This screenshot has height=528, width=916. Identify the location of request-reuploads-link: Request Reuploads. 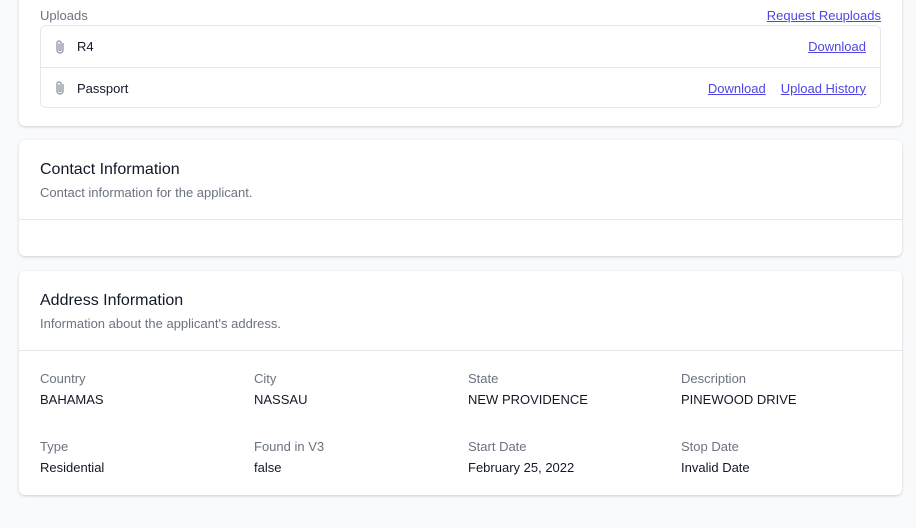
(824, 15).